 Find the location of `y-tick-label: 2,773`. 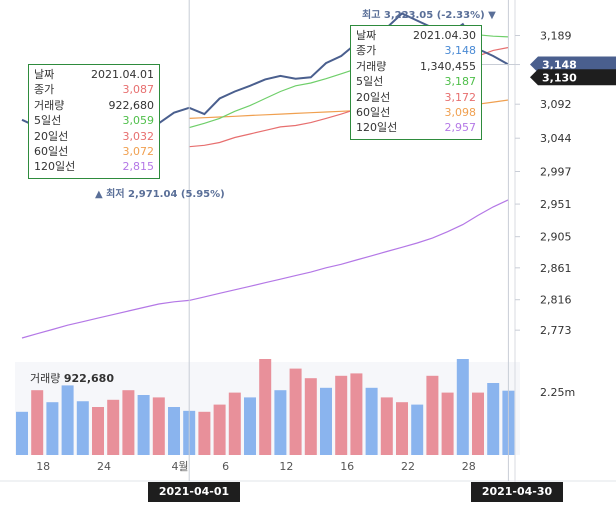

y-tick-label: 2,773 is located at coordinates (556, 330).